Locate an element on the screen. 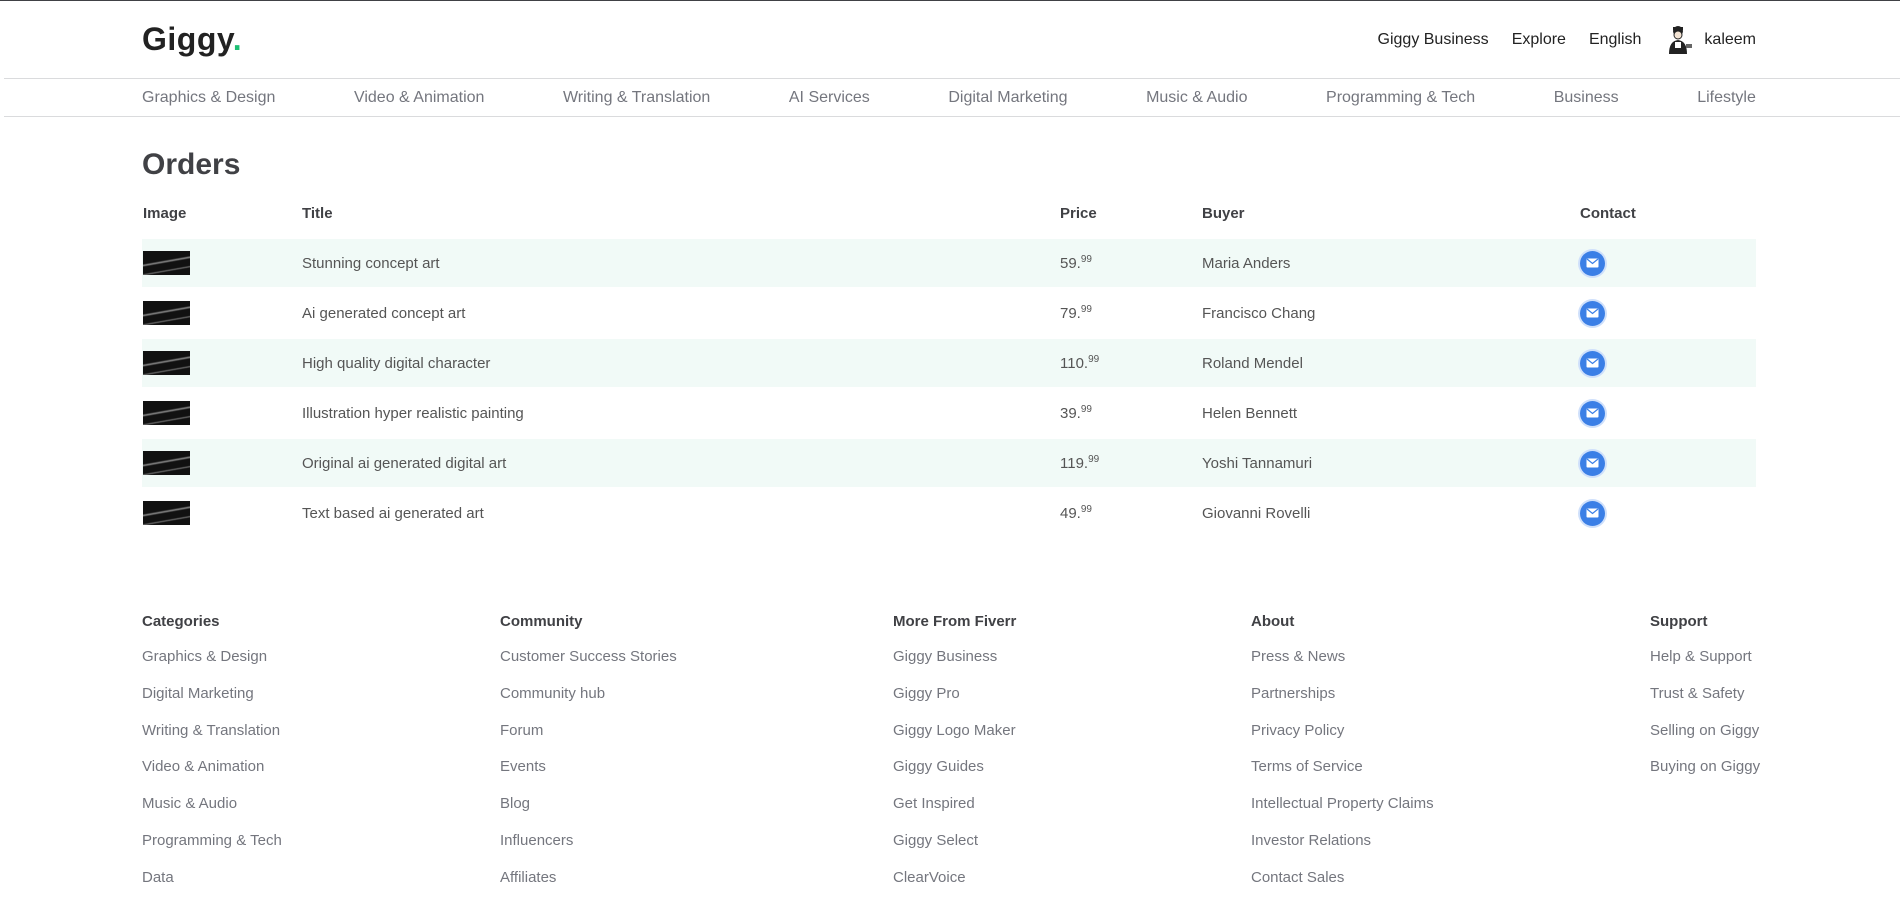 This screenshot has height=905, width=1900. footer-heading: Community is located at coordinates (541, 621).